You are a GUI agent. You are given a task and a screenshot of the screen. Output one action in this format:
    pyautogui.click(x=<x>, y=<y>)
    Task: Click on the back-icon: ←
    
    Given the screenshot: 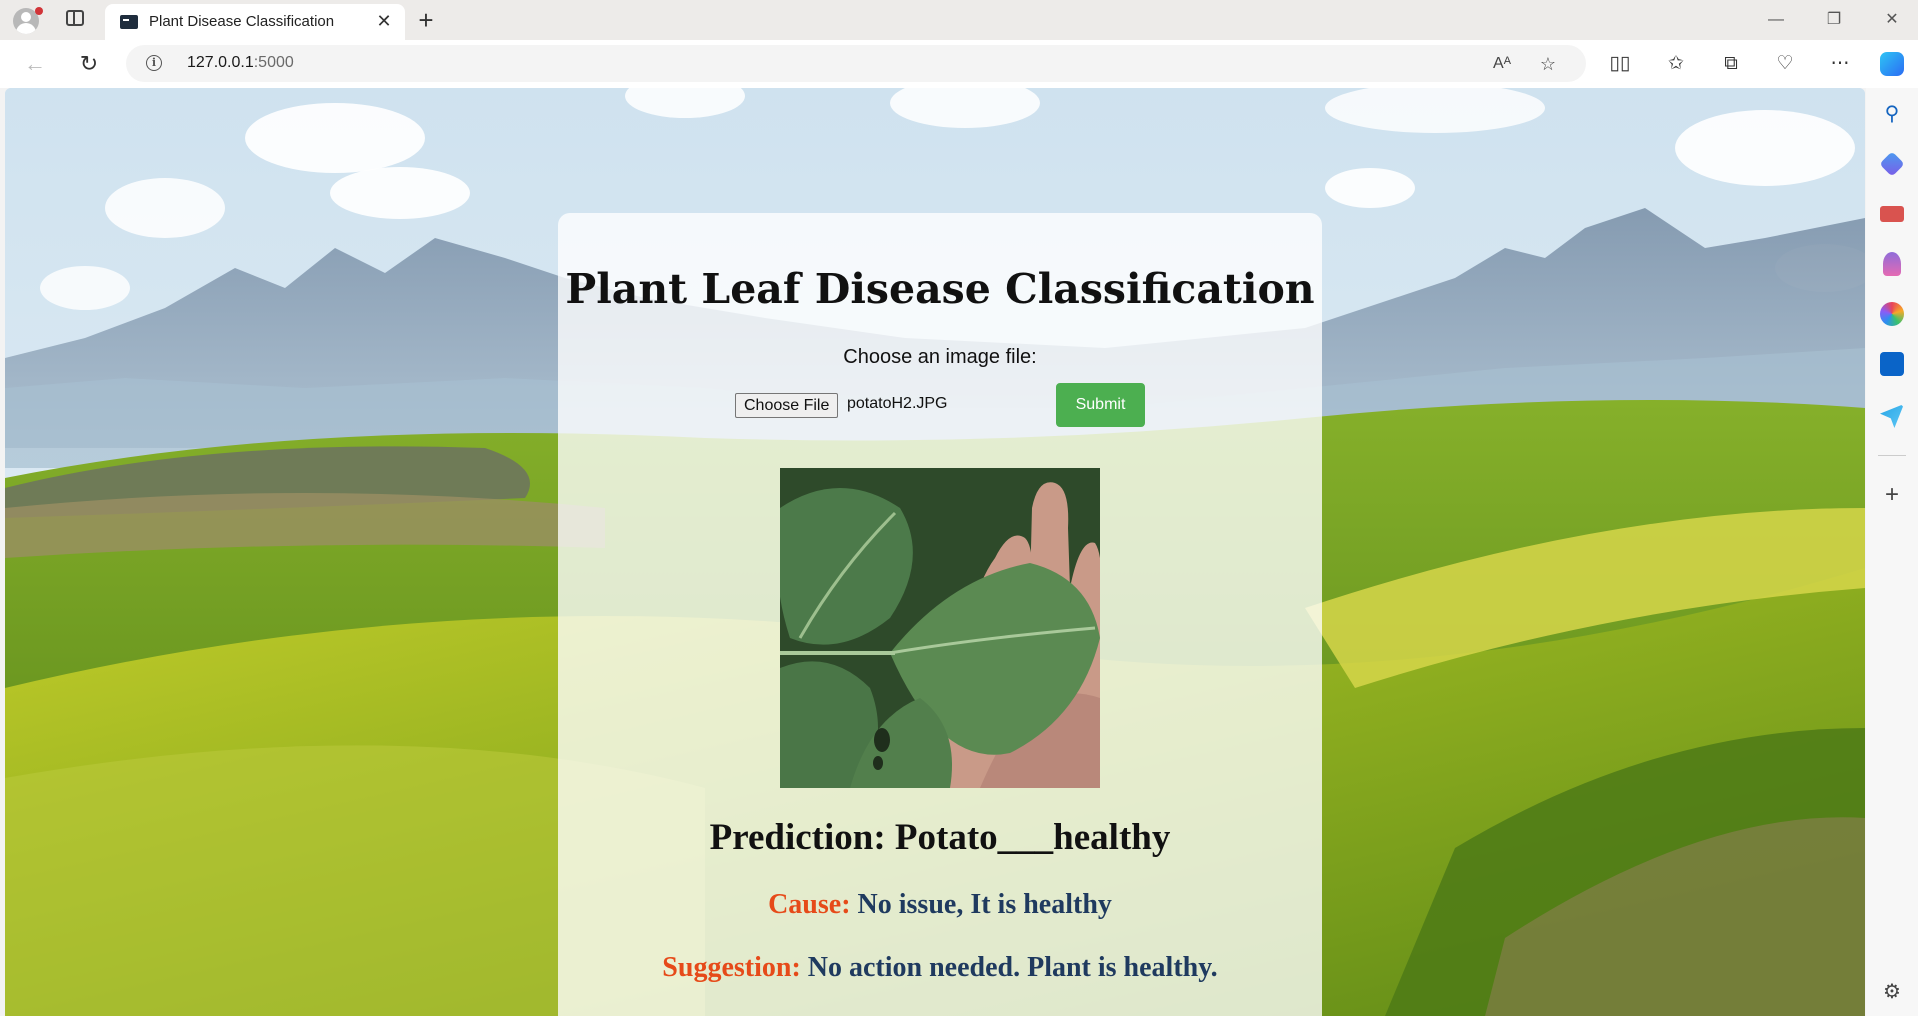 What is the action you would take?
    pyautogui.click(x=35, y=64)
    